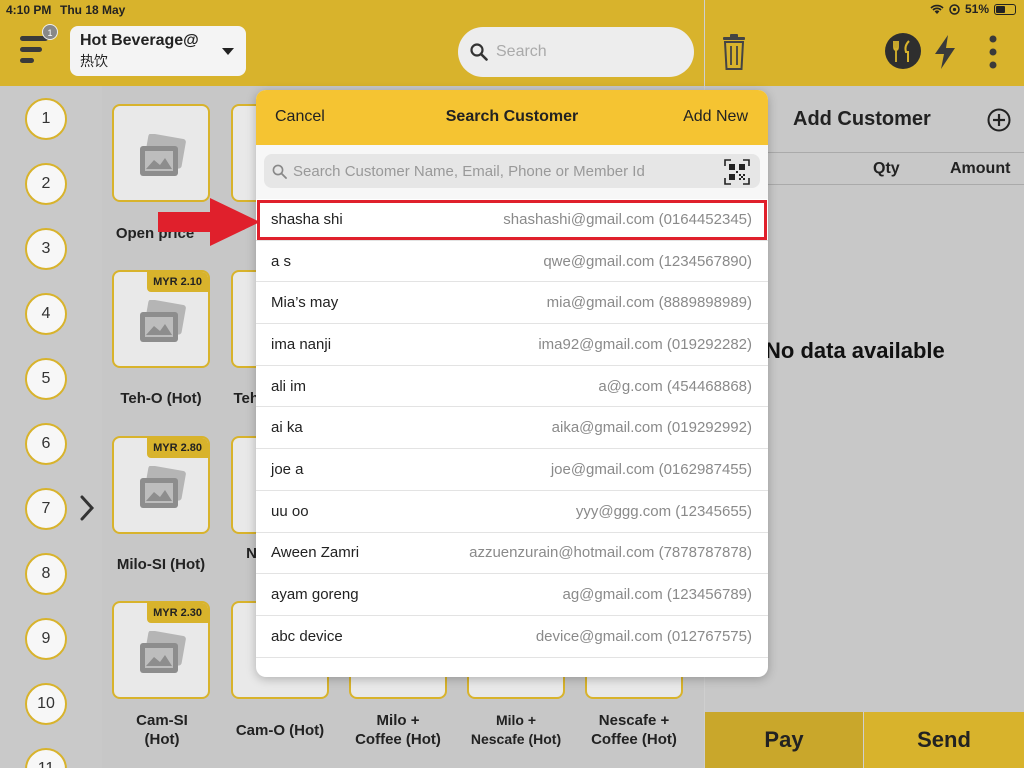  I want to click on price-badge: MYR 2.30, so click(177, 613).